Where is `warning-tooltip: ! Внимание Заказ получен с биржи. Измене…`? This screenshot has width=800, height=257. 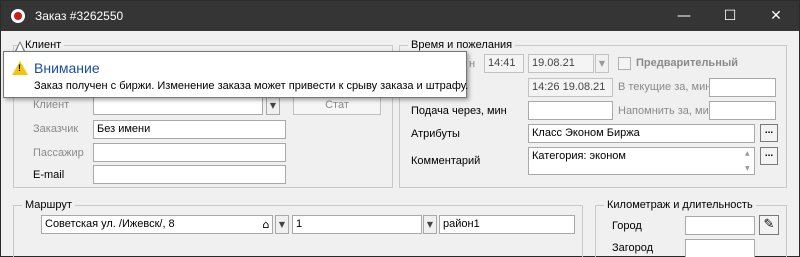
warning-tooltip: ! Внимание Заказ получен с биржи. Измене… is located at coordinates (236, 74).